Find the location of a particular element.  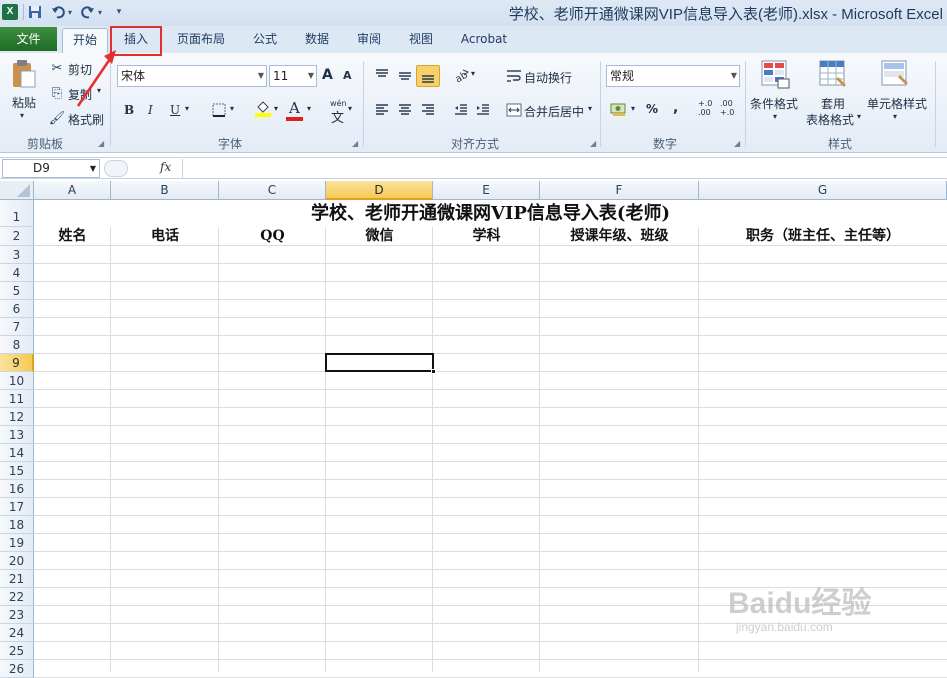

percent-button: % is located at coordinates (652, 109).